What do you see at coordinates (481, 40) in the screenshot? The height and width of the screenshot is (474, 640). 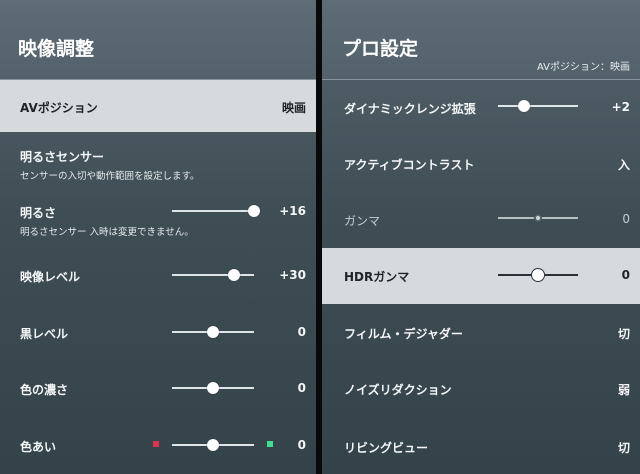 I see `pro-settings-header: プロ設定 AVポジション：映画` at bounding box center [481, 40].